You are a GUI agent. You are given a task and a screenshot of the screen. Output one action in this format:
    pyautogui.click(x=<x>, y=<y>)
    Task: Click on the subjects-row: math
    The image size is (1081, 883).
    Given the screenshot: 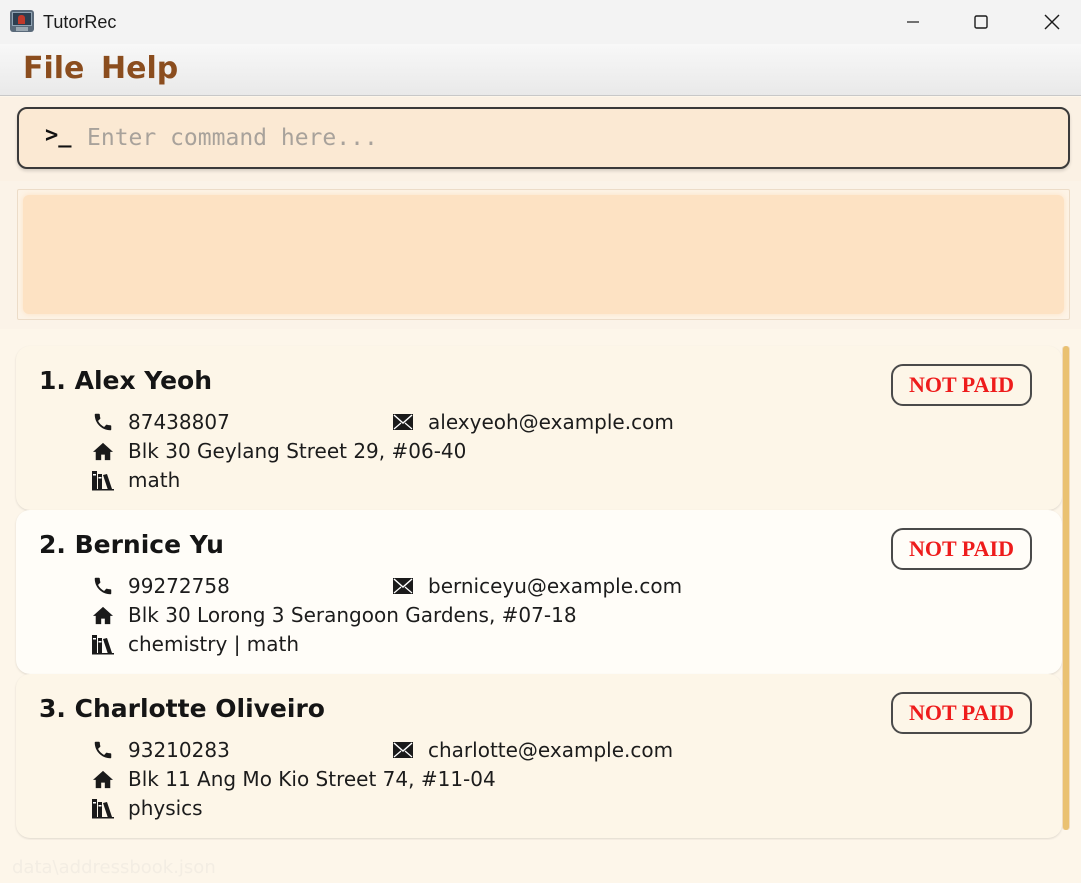 What is the action you would take?
    pyautogui.click(x=135, y=480)
    